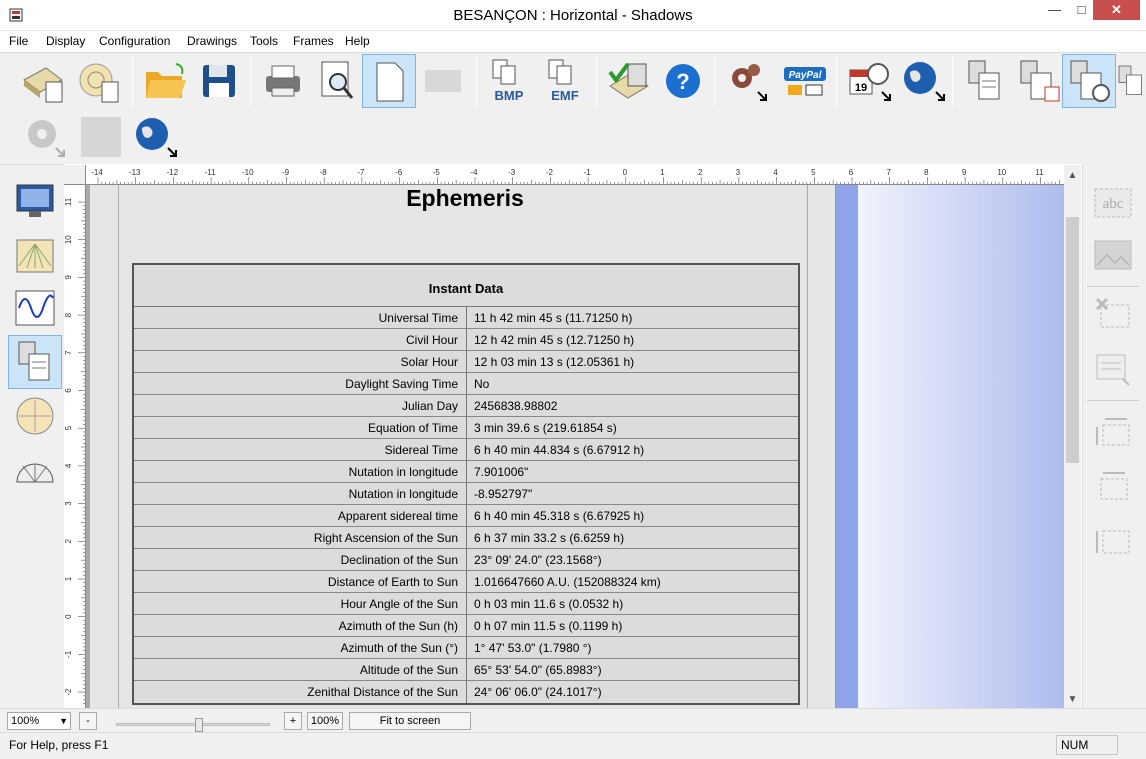  I want to click on ruler-label: 6, so click(68, 390).